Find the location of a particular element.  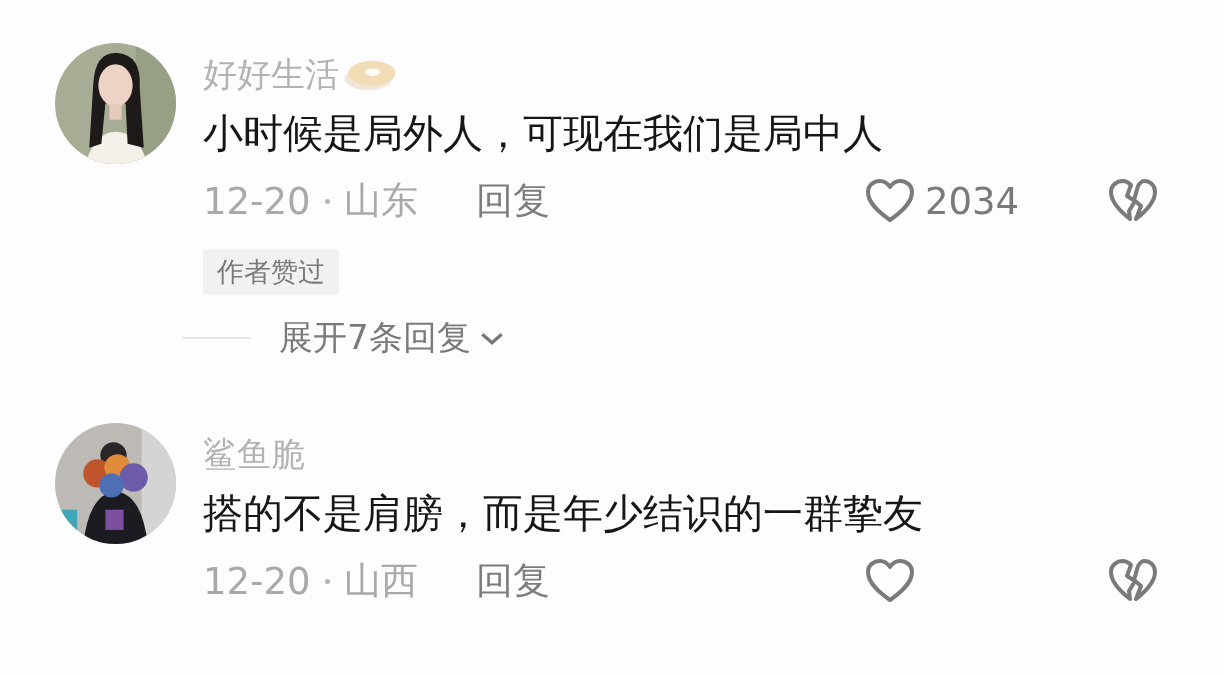

comment-location: 山东 is located at coordinates (380, 201).